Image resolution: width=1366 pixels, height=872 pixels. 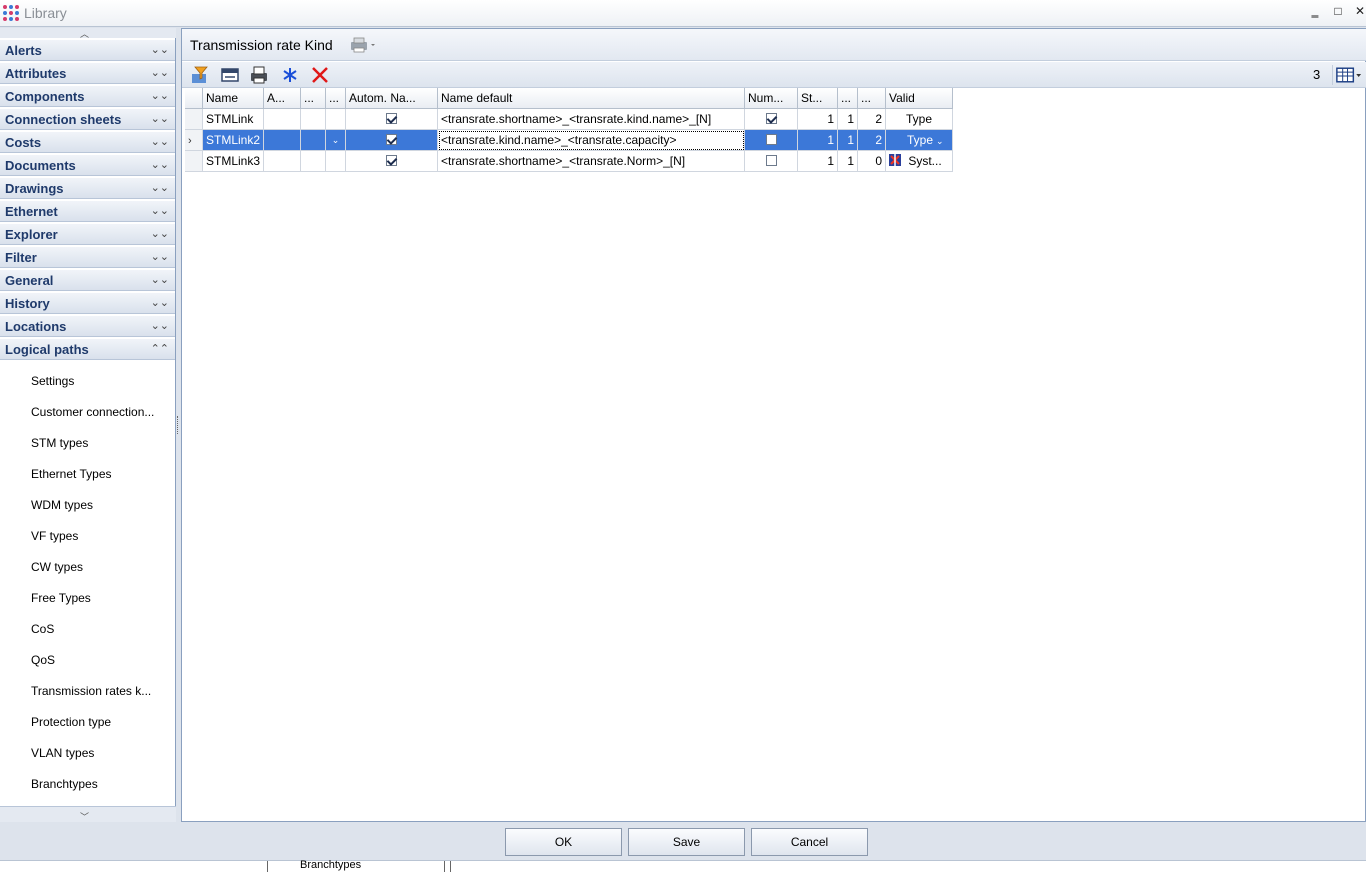 What do you see at coordinates (87, 73) in the screenshot?
I see `group-attributes: Attributes ⌄⌄` at bounding box center [87, 73].